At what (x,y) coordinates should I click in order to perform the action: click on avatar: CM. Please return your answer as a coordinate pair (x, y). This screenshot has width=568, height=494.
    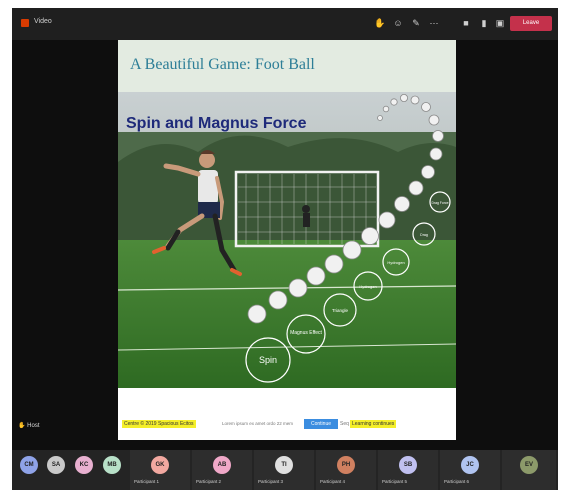
    Looking at the image, I should click on (29, 465).